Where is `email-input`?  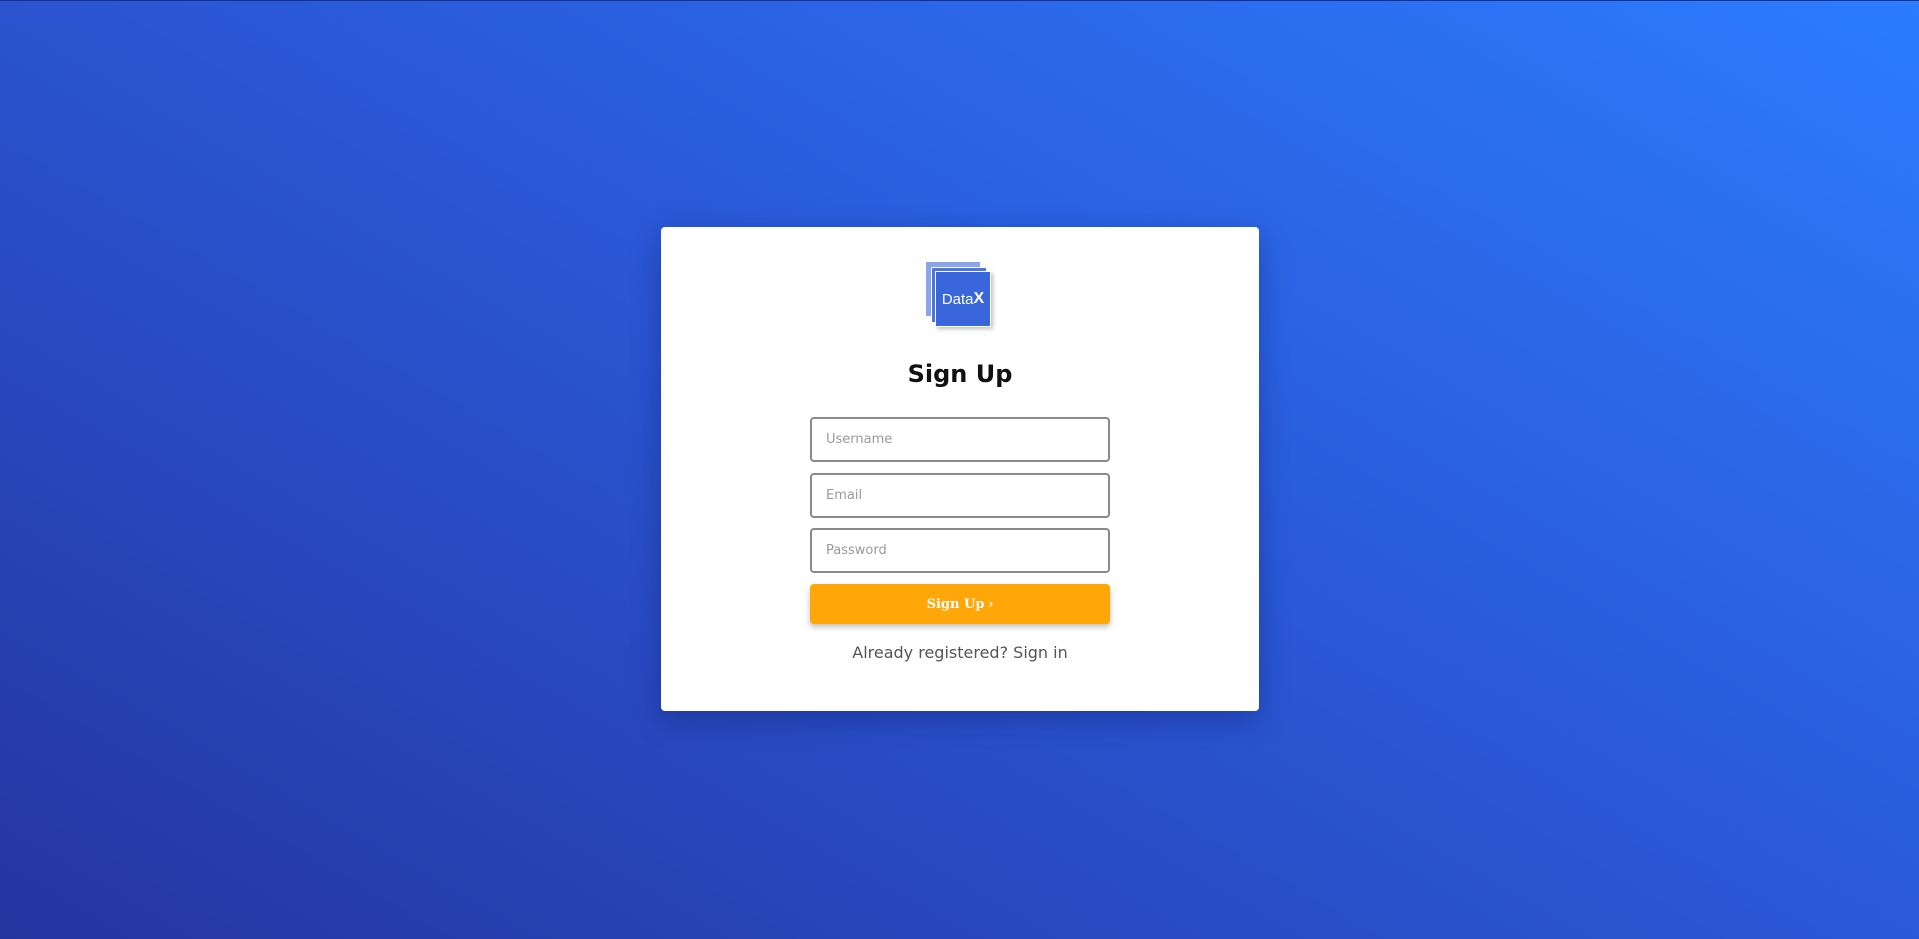 email-input is located at coordinates (960, 495).